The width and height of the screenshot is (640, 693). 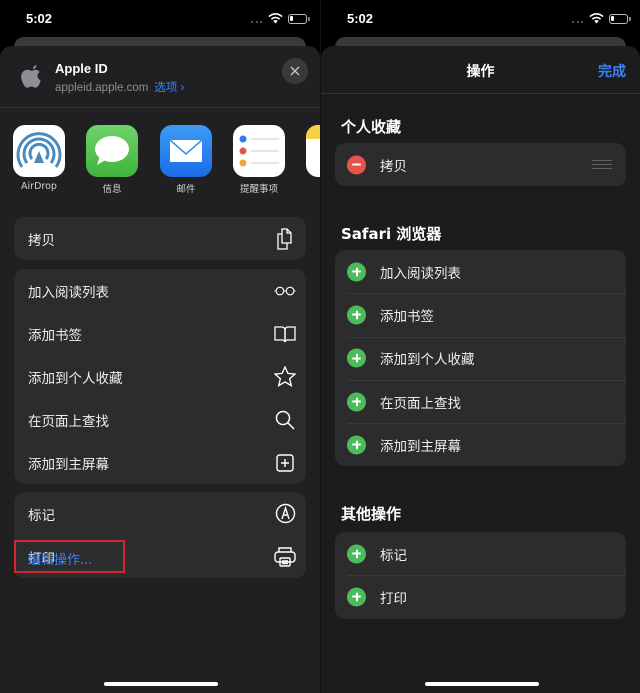 I want to click on action-add-bookmark: 添加书签, so click(x=160, y=333).